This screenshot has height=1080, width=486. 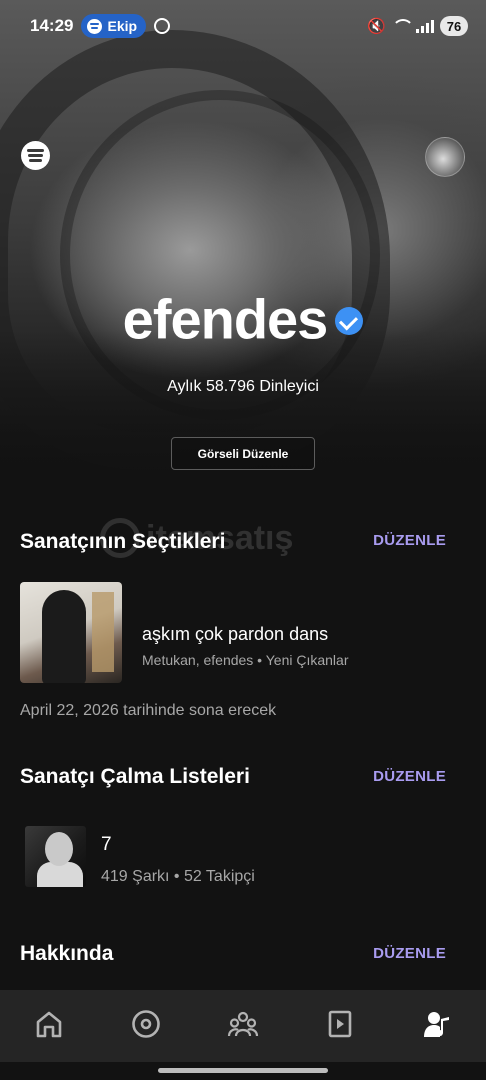 What do you see at coordinates (235, 634) in the screenshot?
I see `artist-pick-track-title: aşkım çok pardon dans` at bounding box center [235, 634].